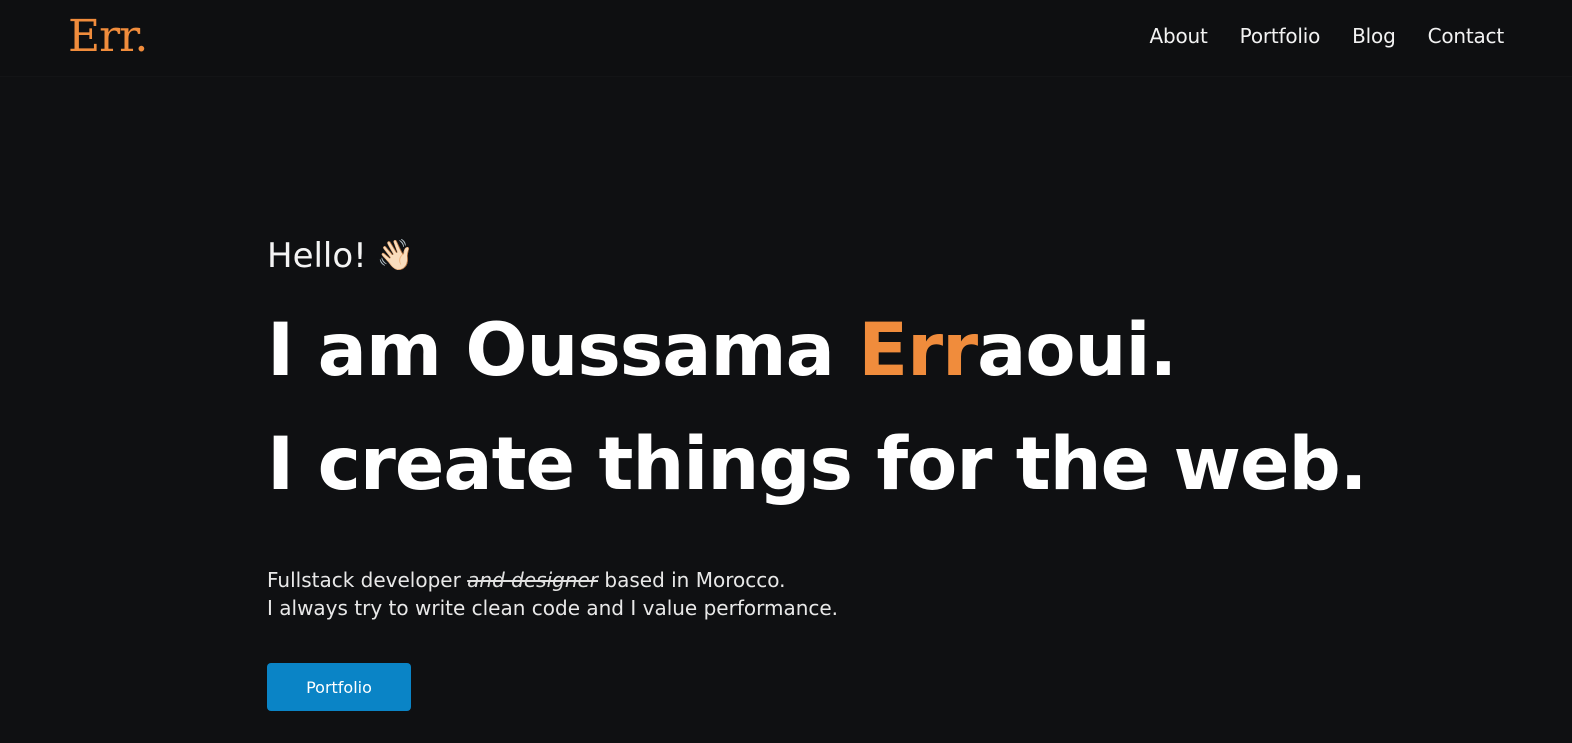  Describe the element at coordinates (1179, 36) in the screenshot. I see `nav-link-about: About` at that location.